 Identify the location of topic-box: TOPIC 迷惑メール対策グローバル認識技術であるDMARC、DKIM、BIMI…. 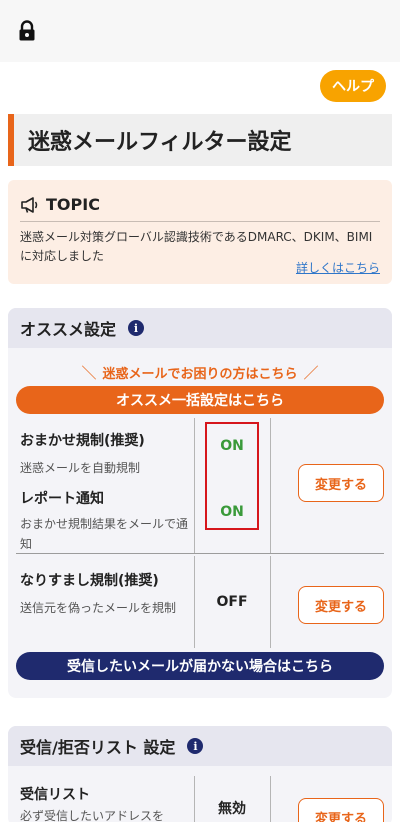
(200, 232).